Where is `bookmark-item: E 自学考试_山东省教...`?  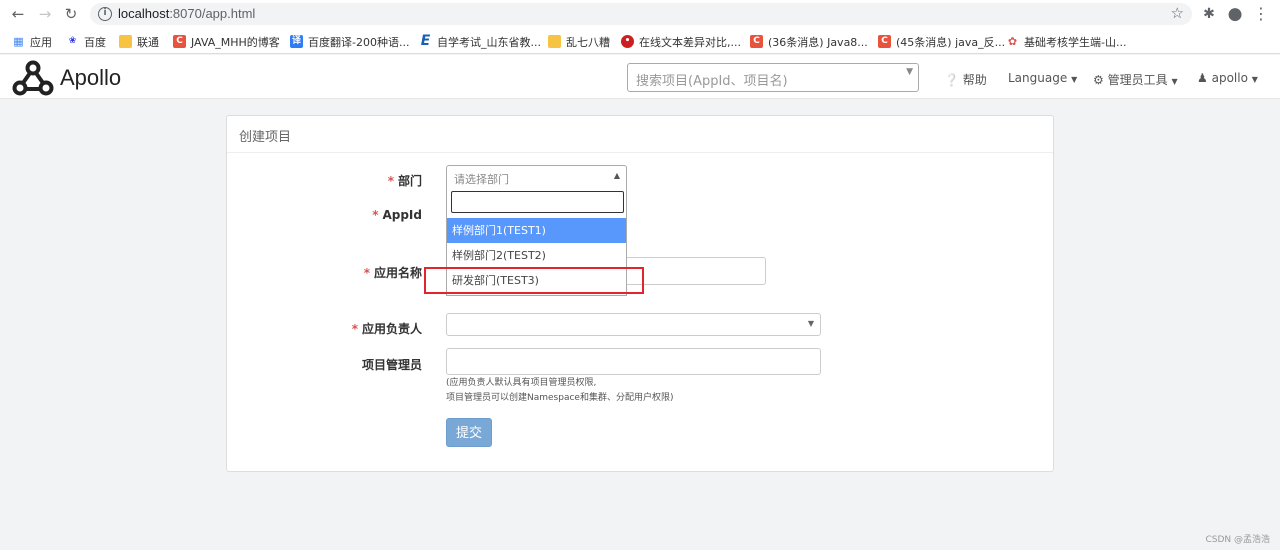 bookmark-item: E 自学考试_山东省教... is located at coordinates (480, 41).